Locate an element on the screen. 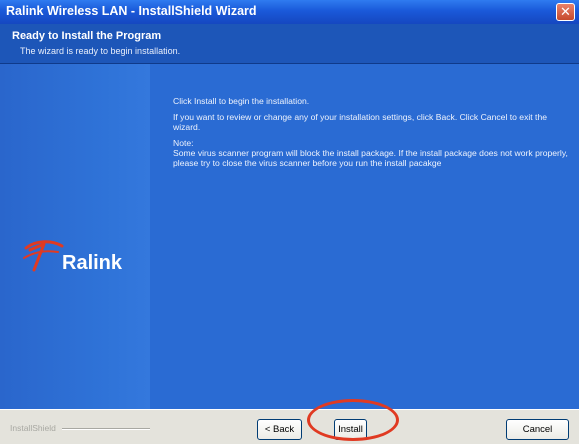 The image size is (579, 444). close-button: ✕ is located at coordinates (565, 12).